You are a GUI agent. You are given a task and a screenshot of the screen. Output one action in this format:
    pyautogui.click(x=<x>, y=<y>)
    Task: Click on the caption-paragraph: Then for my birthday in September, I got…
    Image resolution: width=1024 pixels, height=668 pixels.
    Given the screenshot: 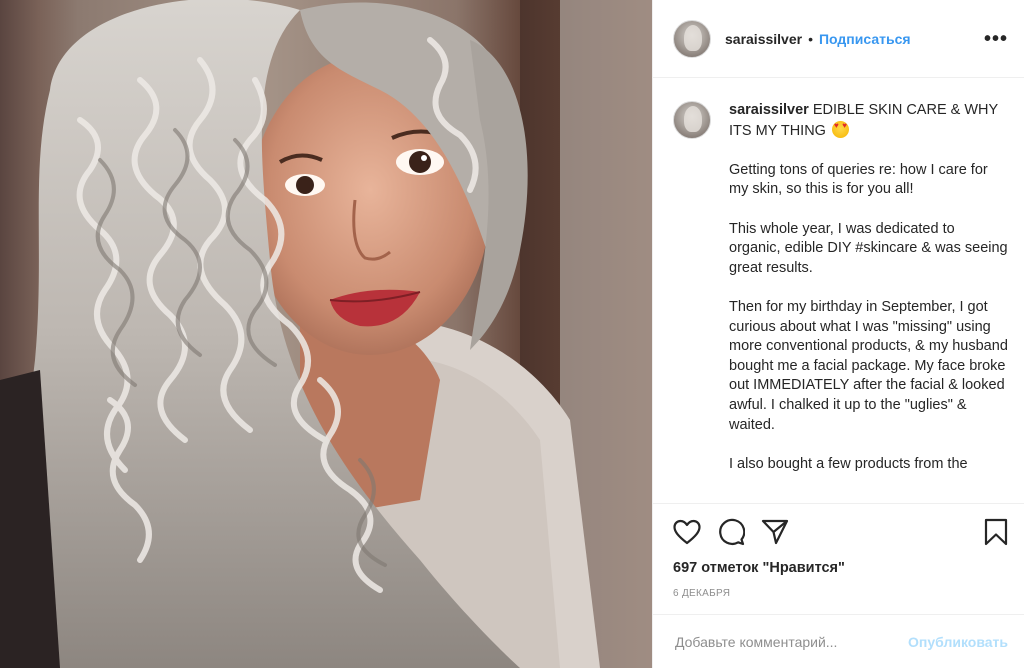 What is the action you would take?
    pyautogui.click(x=868, y=365)
    